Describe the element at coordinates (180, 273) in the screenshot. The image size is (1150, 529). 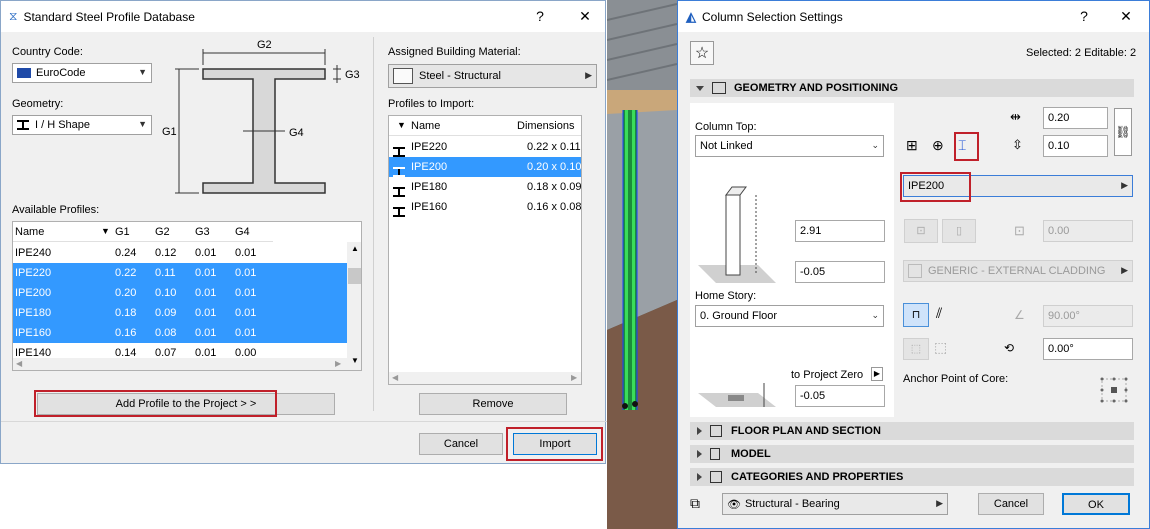
I see `table-row: IPE220 0.22 0.11 0.01 0.01` at that location.